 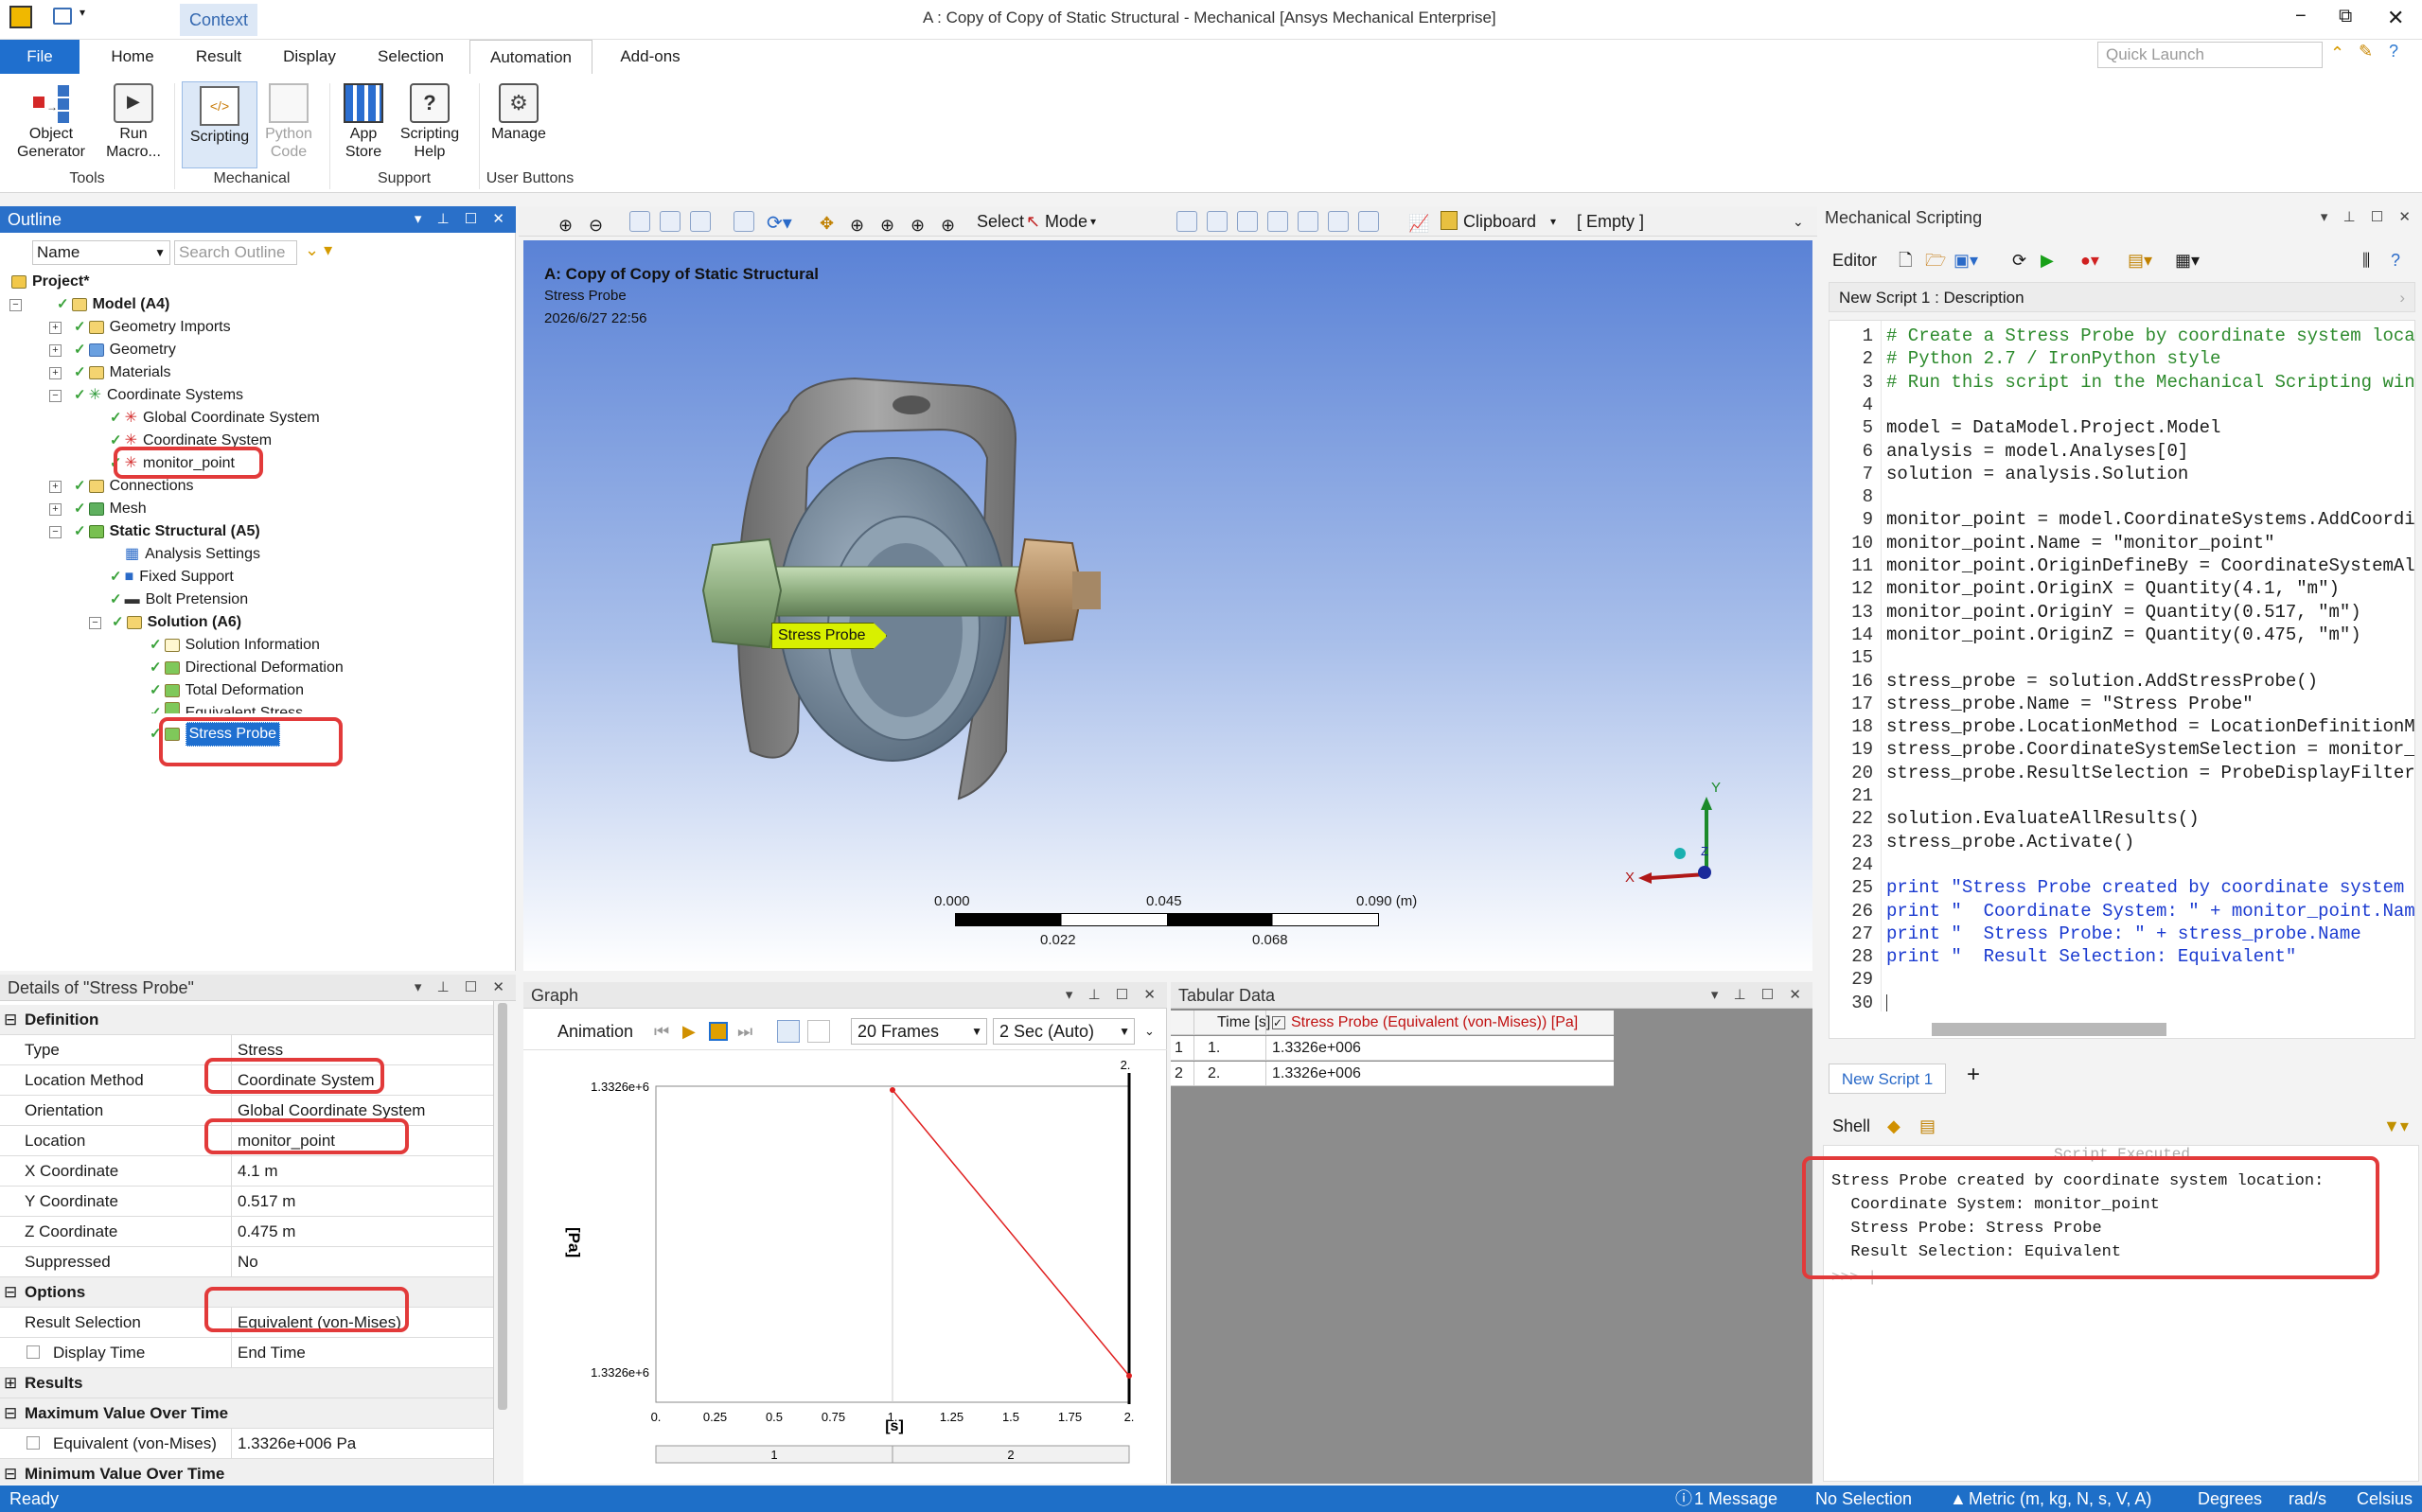 What do you see at coordinates (530, 57) in the screenshot?
I see `tab-automation: Automation` at bounding box center [530, 57].